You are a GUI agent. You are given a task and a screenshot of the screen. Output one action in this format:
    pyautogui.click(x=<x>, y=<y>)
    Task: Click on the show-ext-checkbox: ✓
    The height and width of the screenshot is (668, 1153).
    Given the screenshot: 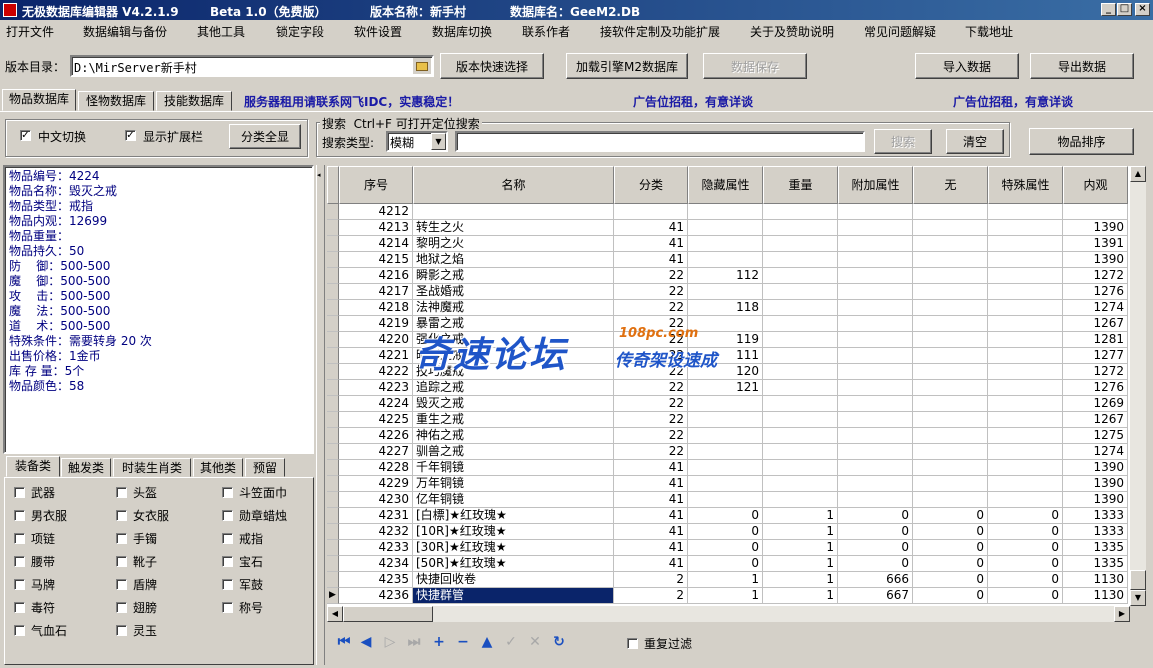 What is the action you would take?
    pyautogui.click(x=130, y=135)
    